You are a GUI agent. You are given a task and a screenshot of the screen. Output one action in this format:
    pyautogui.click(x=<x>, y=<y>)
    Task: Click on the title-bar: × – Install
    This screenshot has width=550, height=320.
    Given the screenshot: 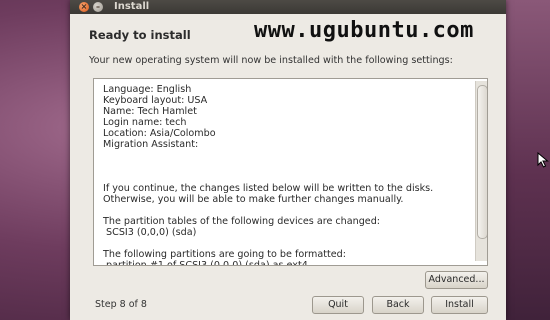 What is the action you would take?
    pyautogui.click(x=288, y=7)
    